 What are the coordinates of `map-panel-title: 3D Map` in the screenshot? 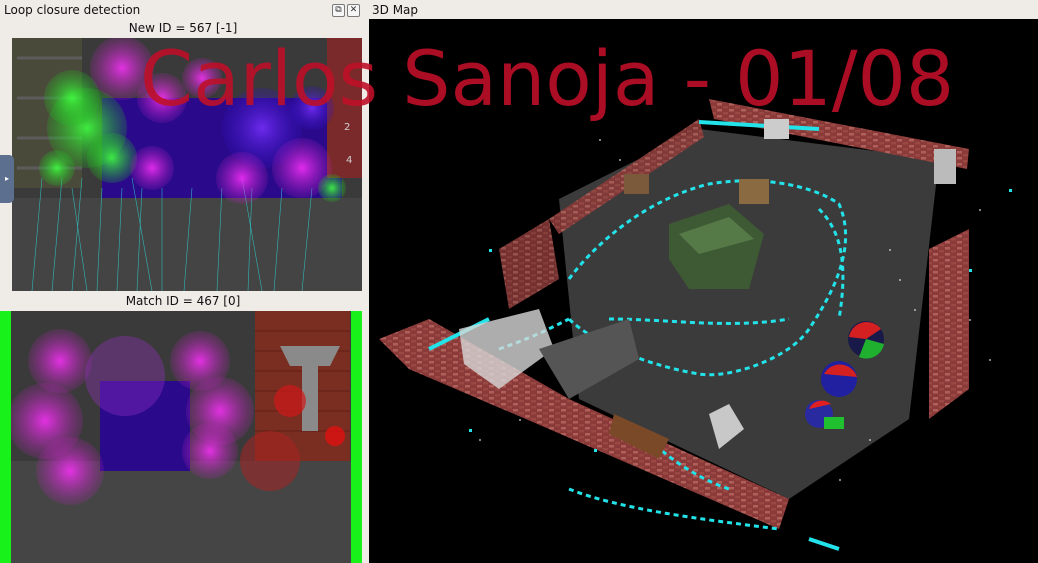 It's located at (395, 10).